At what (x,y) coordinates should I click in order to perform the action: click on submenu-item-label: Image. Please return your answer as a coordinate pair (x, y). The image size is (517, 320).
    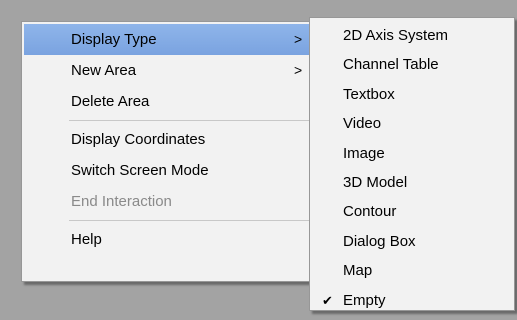
    Looking at the image, I should click on (364, 153).